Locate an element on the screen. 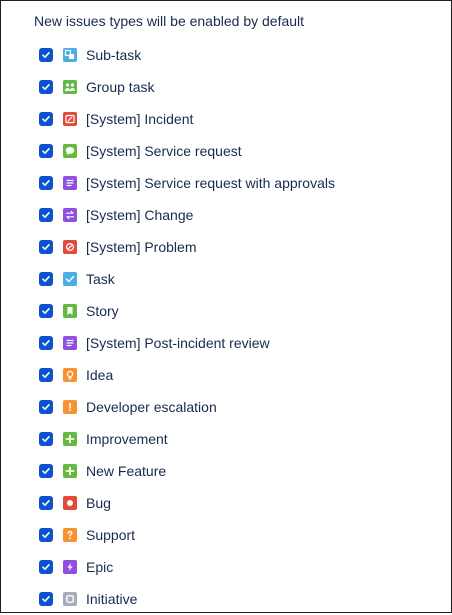  issue-type-label: [System] Problem is located at coordinates (141, 247).